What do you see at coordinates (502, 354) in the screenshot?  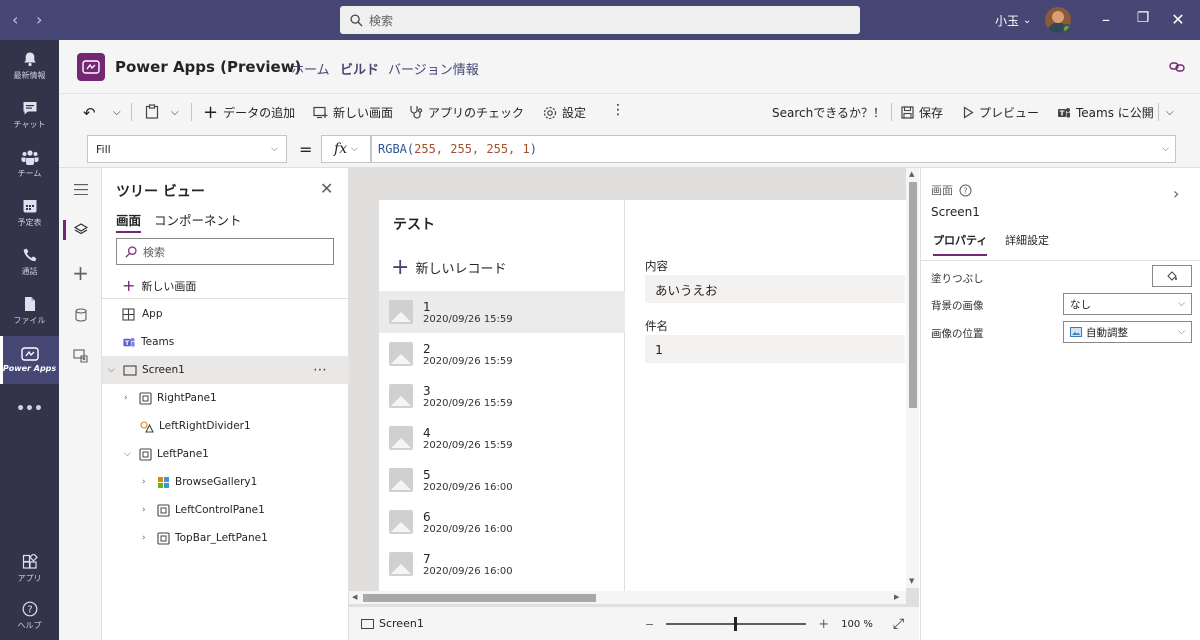 I see `gallery-item: 2 2020/09/26 15:59` at bounding box center [502, 354].